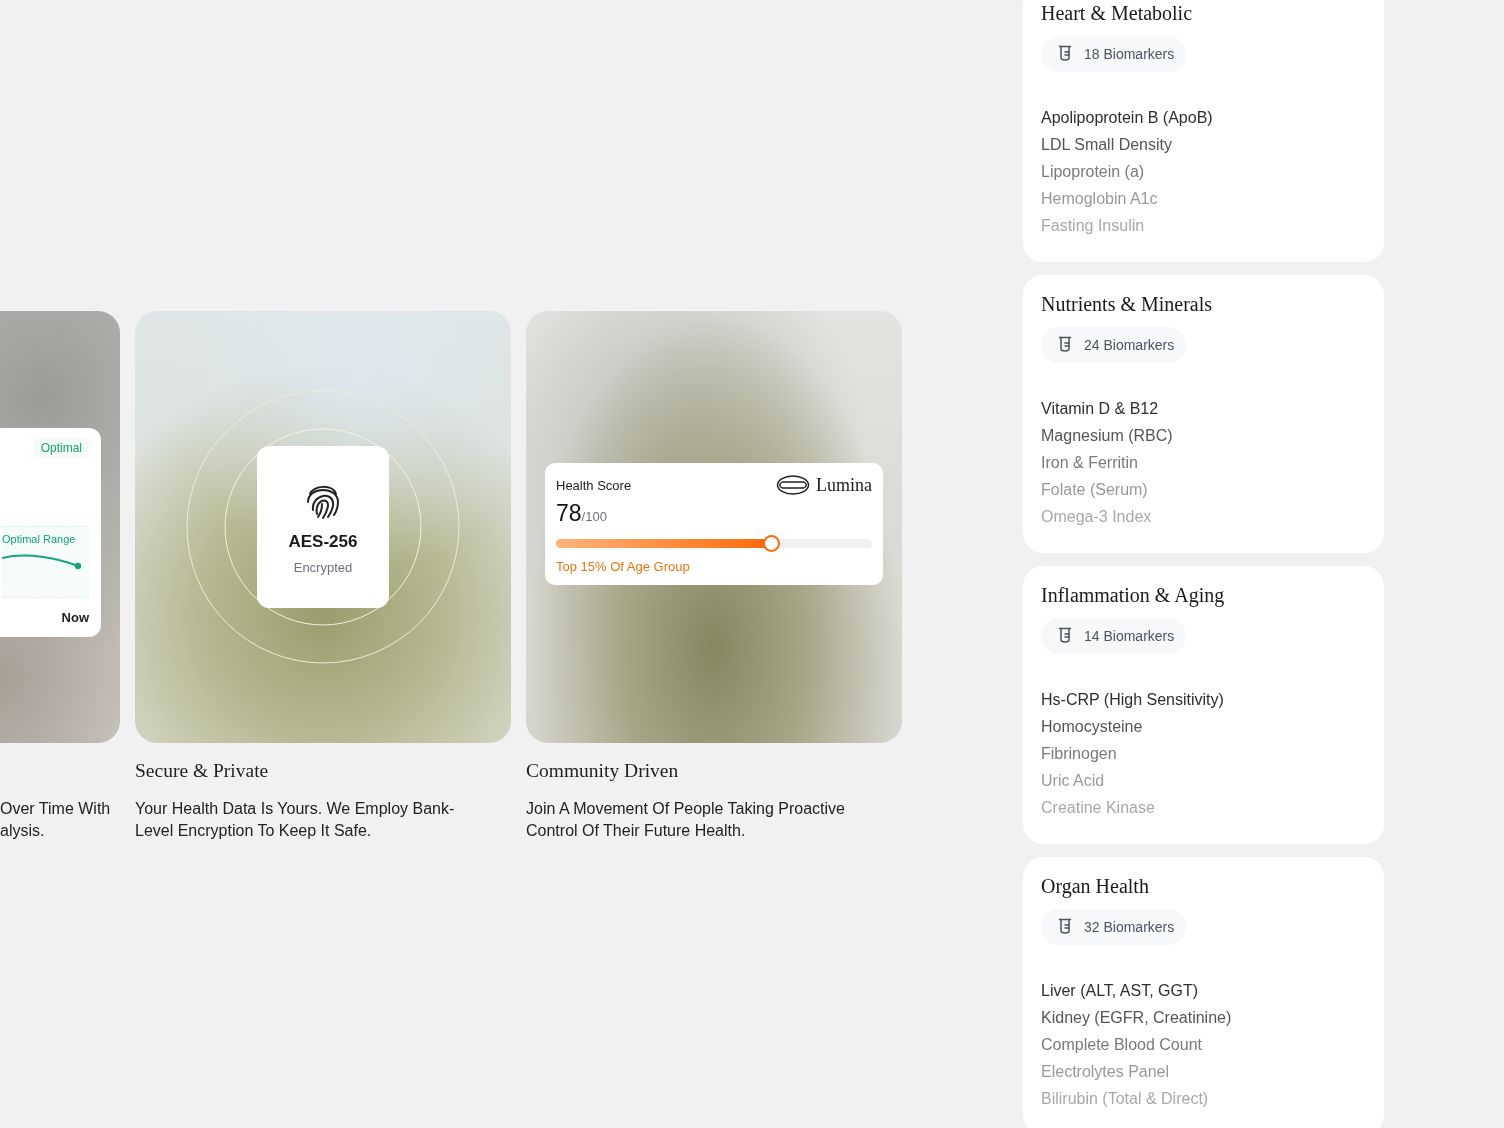  I want to click on biomarker-name: LDL Small Density, so click(1107, 145).